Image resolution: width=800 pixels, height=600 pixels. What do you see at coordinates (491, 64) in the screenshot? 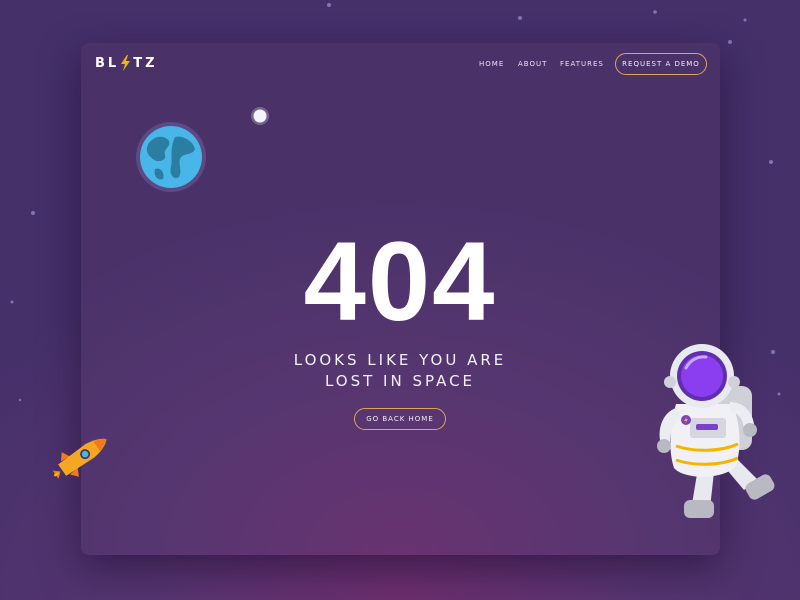
I see `nav-home-link: HOME` at bounding box center [491, 64].